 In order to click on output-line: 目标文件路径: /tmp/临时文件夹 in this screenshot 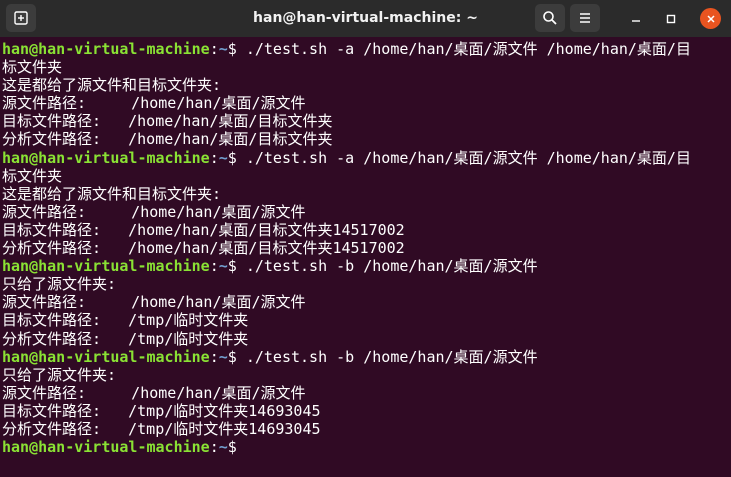, I will do `click(365, 320)`.